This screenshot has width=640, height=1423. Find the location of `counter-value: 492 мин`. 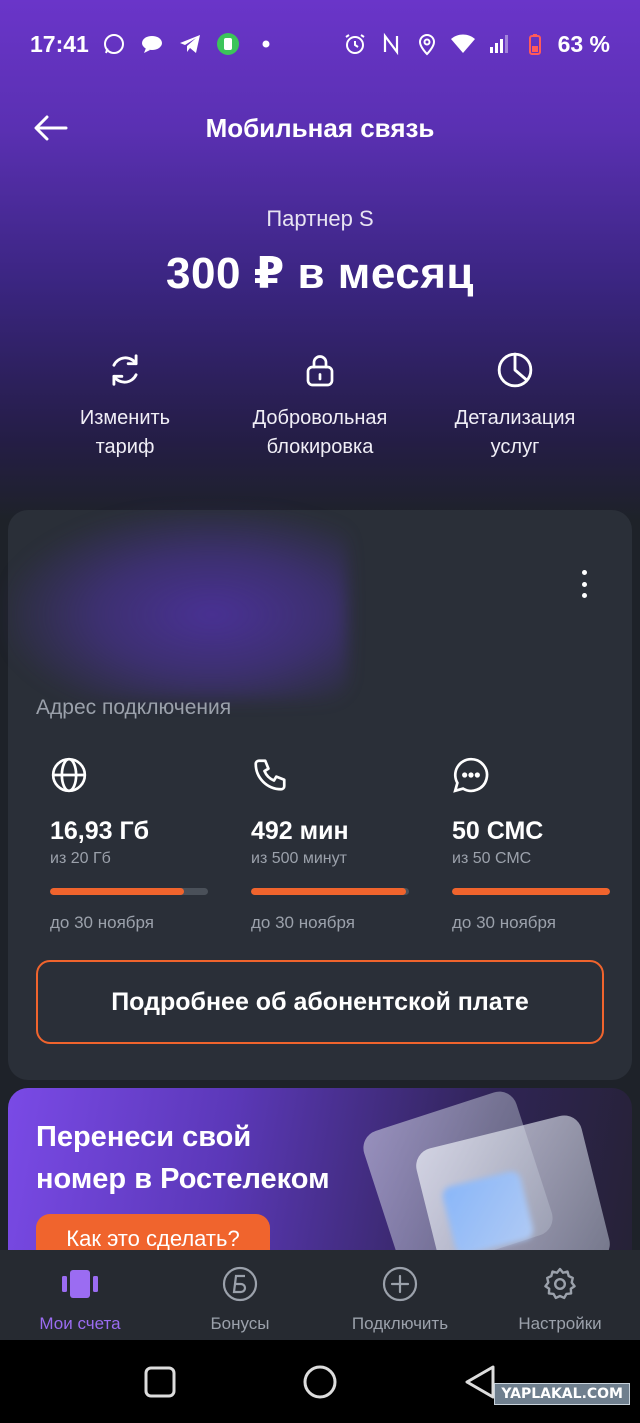

counter-value: 492 мин is located at coordinates (300, 831).